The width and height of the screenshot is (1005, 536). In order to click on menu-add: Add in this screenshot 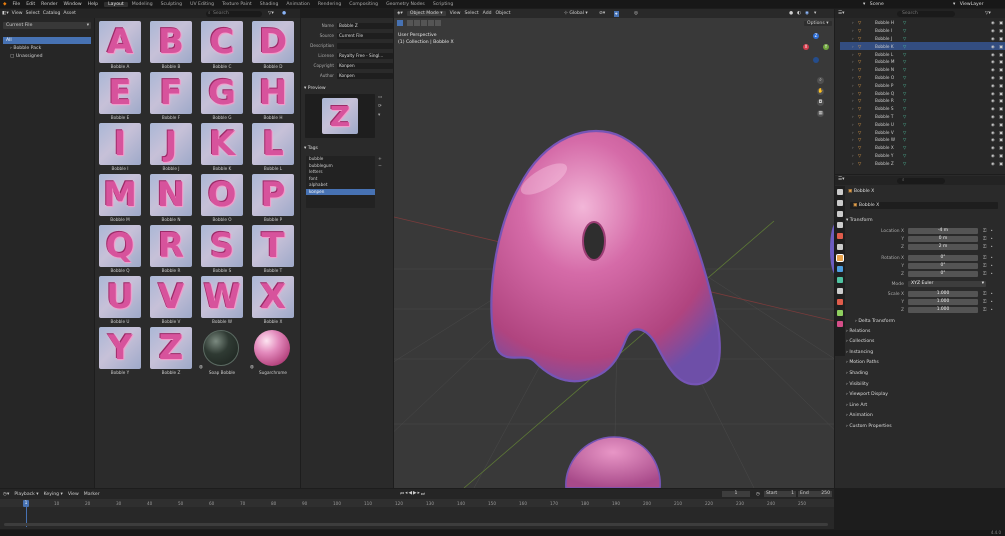, I will do `click(487, 13)`.